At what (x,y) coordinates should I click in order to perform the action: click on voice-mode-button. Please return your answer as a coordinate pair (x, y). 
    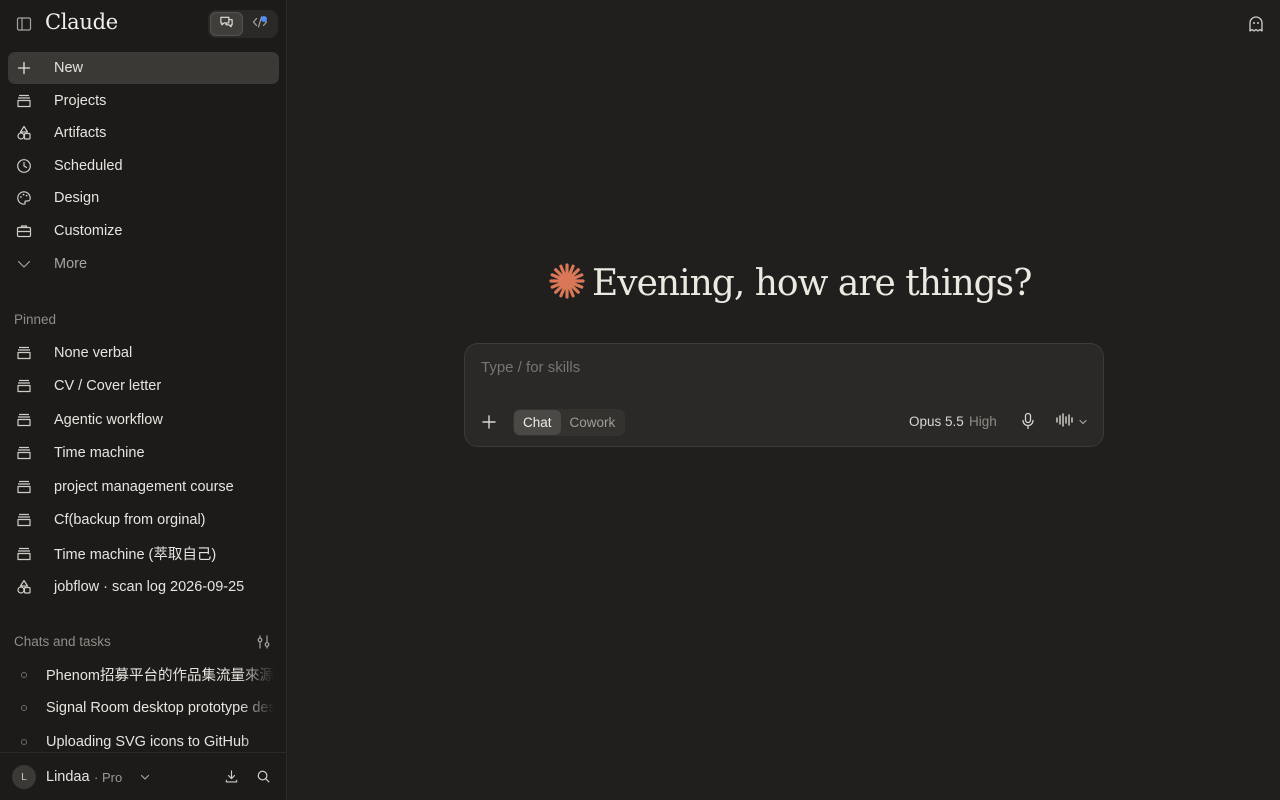
    Looking at the image, I should click on (1071, 422).